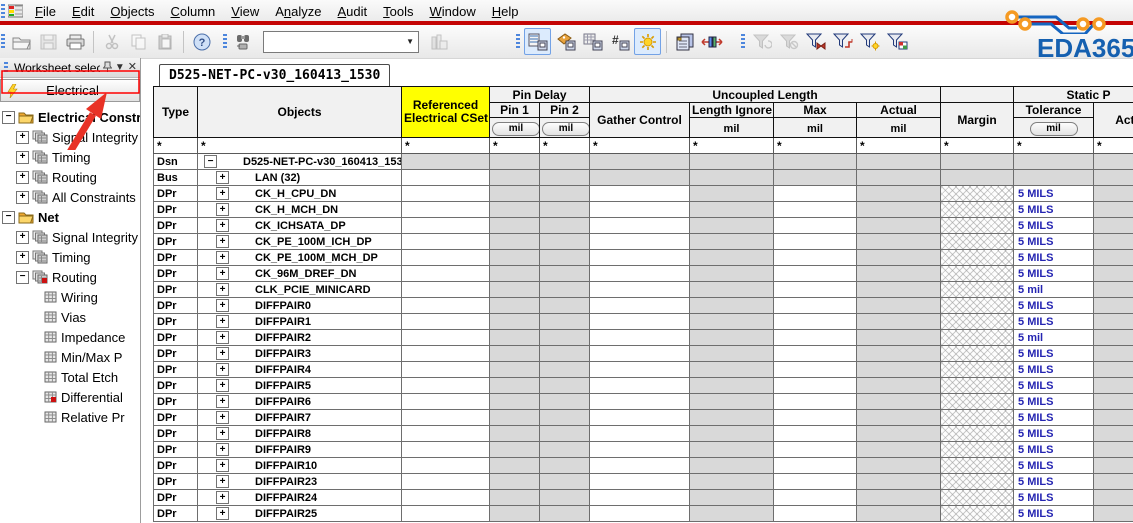  Describe the element at coordinates (565, 41) in the screenshot. I see `tag-view-icon` at that location.